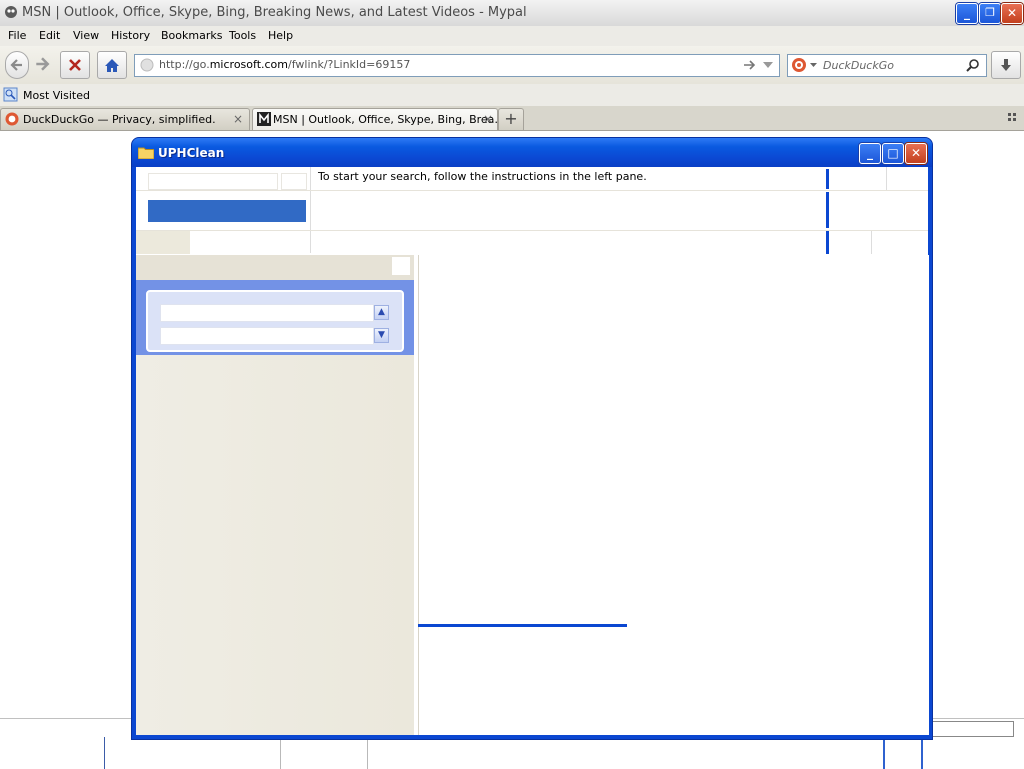 This screenshot has height=769, width=1024. Describe the element at coordinates (858, 65) in the screenshot. I see `search-placeholder: DuckDuckGo` at that location.